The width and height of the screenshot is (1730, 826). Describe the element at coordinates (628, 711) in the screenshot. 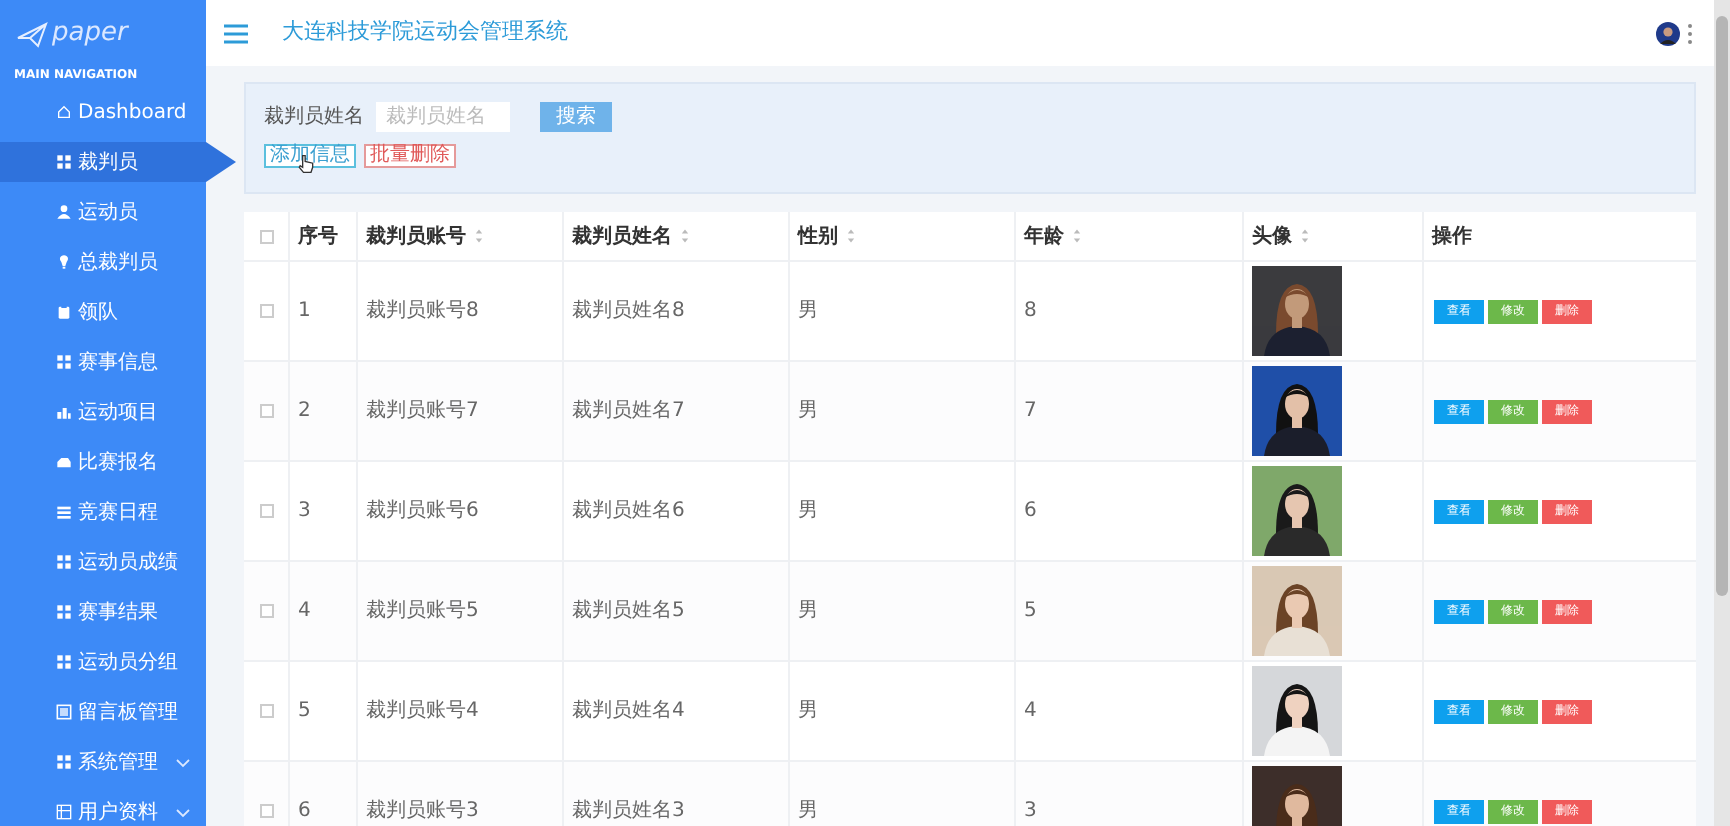

I see `table-cell-text: 裁判员姓名4` at that location.